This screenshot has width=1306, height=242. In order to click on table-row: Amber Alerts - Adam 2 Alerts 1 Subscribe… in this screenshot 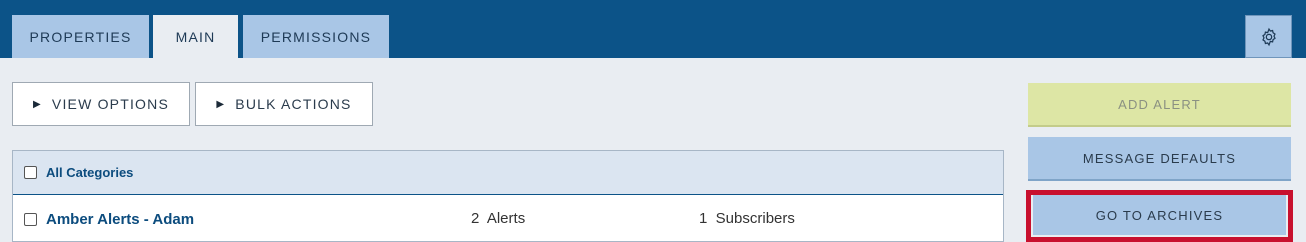, I will do `click(508, 219)`.